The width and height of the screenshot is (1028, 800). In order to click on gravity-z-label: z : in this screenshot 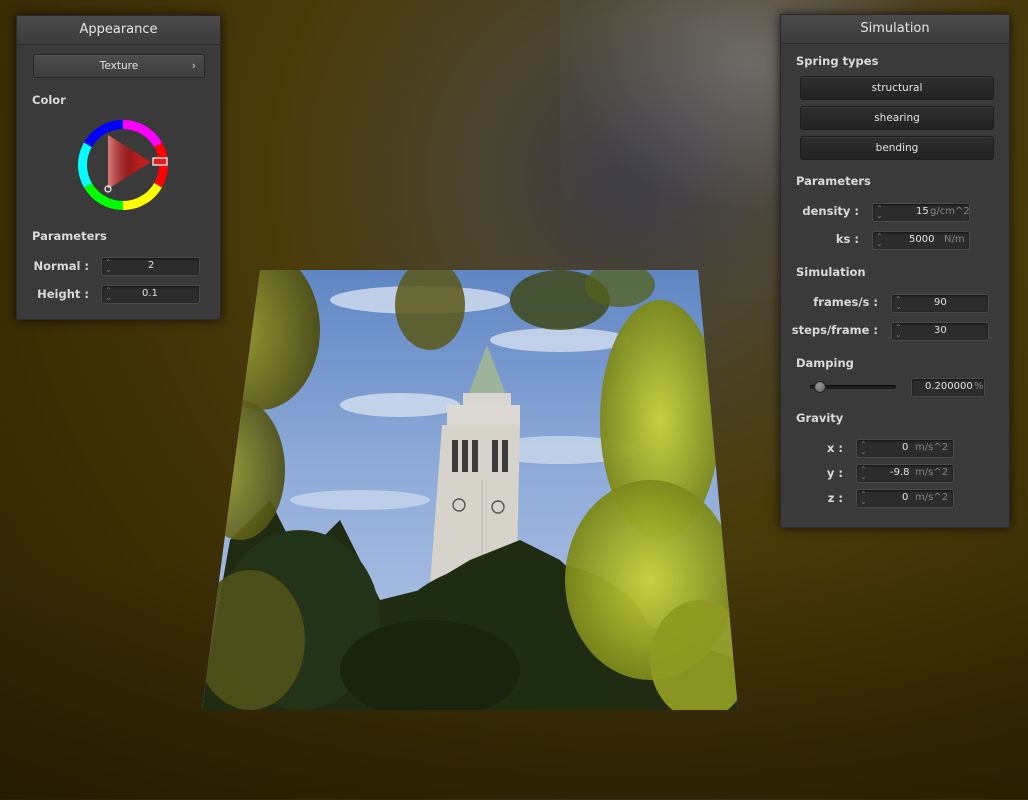, I will do `click(835, 498)`.